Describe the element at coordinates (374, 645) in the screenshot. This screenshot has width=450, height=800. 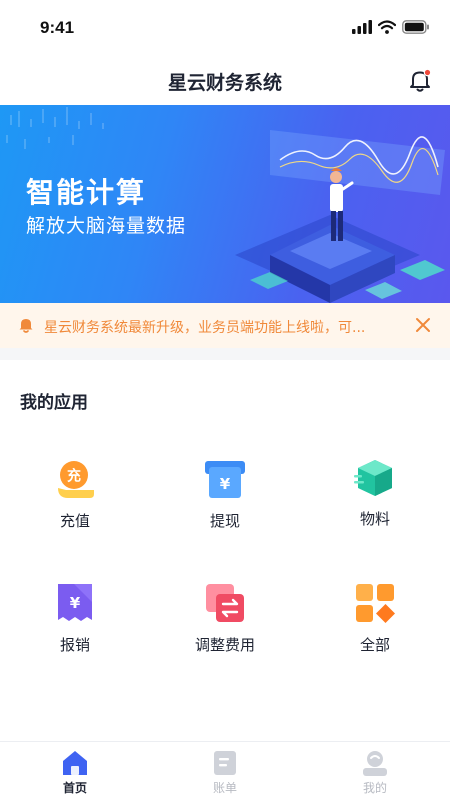
I see `app-label: 全部` at that location.